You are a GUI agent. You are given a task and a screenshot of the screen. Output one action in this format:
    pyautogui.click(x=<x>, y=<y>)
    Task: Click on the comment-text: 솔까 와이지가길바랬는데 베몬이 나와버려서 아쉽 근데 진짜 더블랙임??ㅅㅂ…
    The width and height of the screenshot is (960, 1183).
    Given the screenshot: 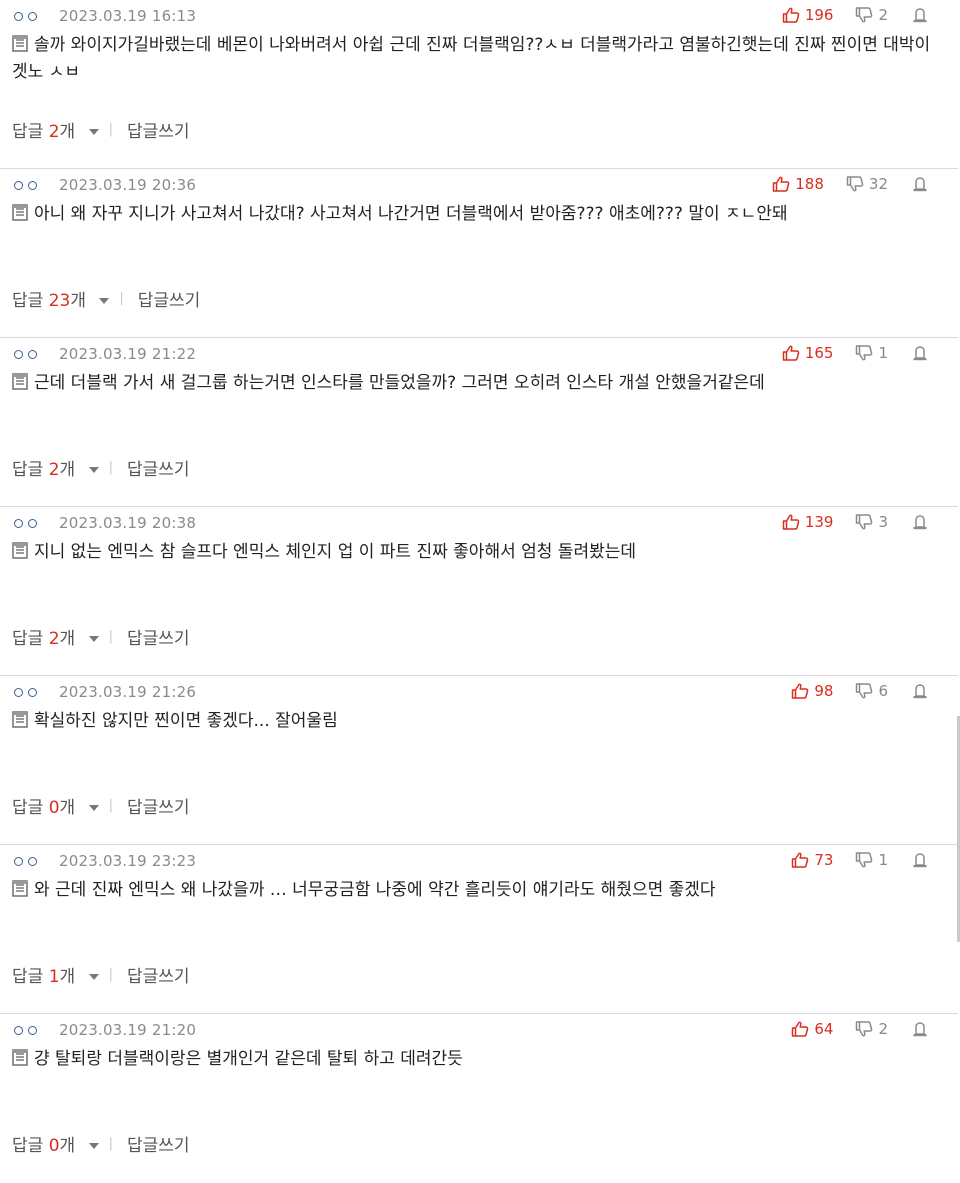 What is the action you would take?
    pyautogui.click(x=471, y=58)
    